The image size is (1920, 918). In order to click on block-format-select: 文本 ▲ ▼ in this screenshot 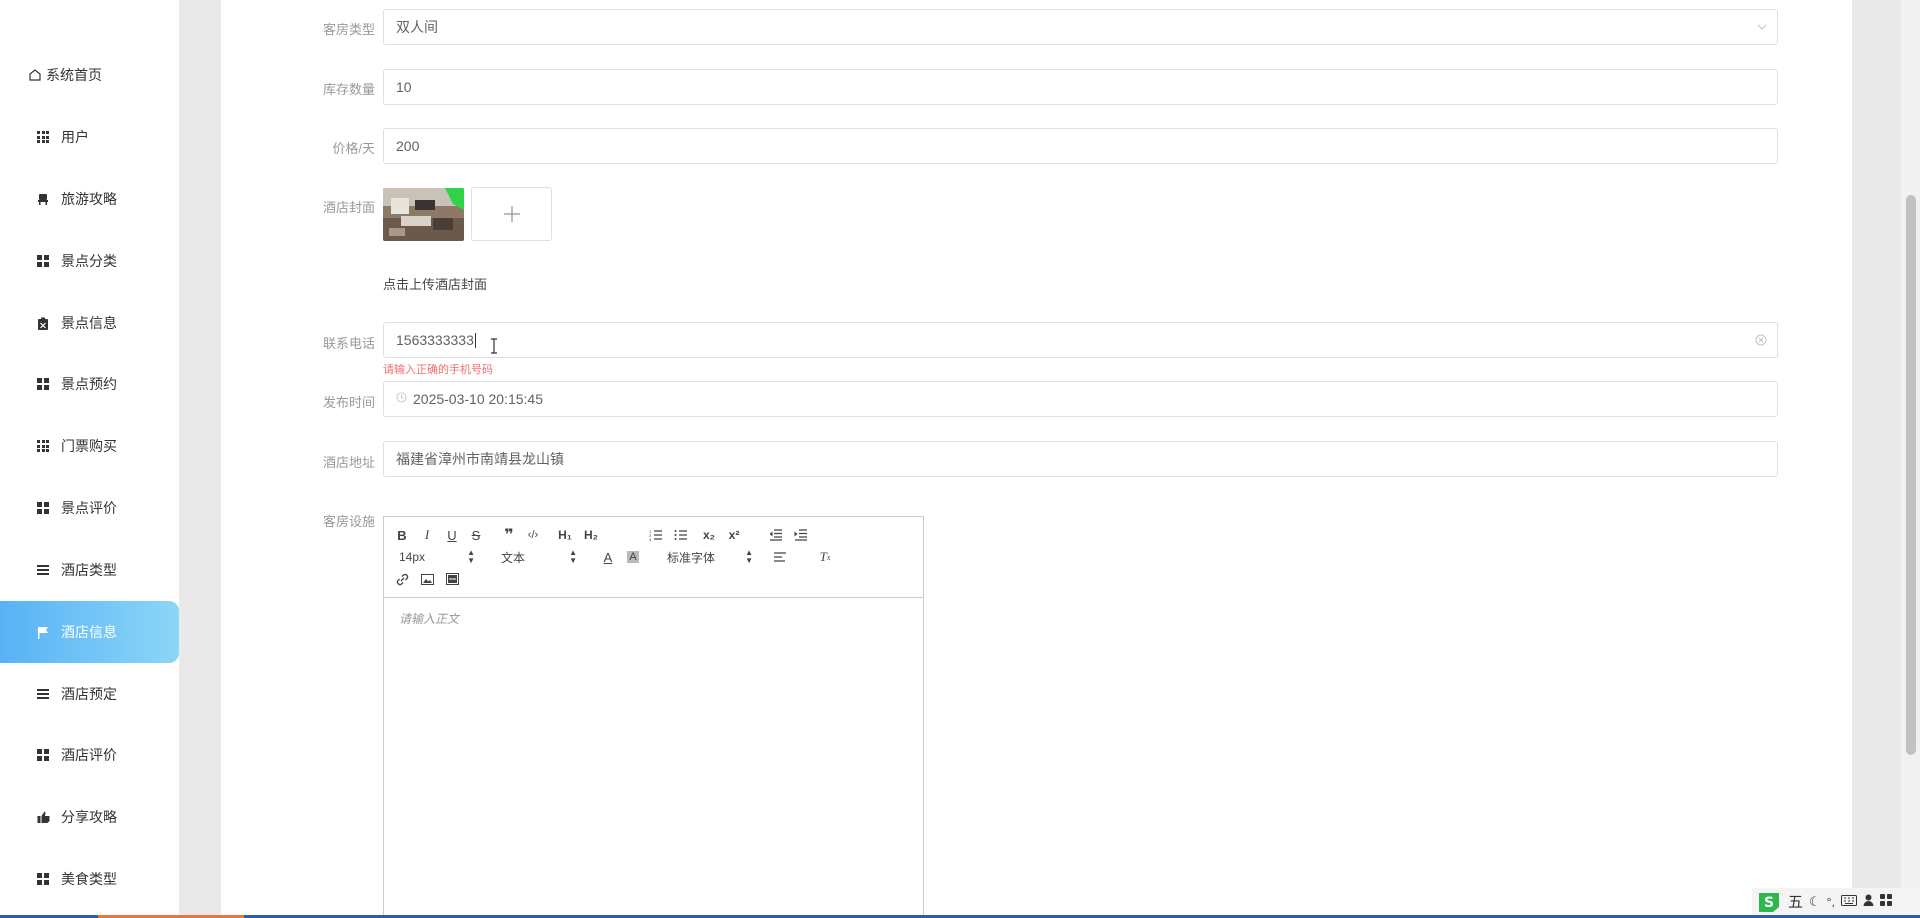, I will do `click(539, 557)`.